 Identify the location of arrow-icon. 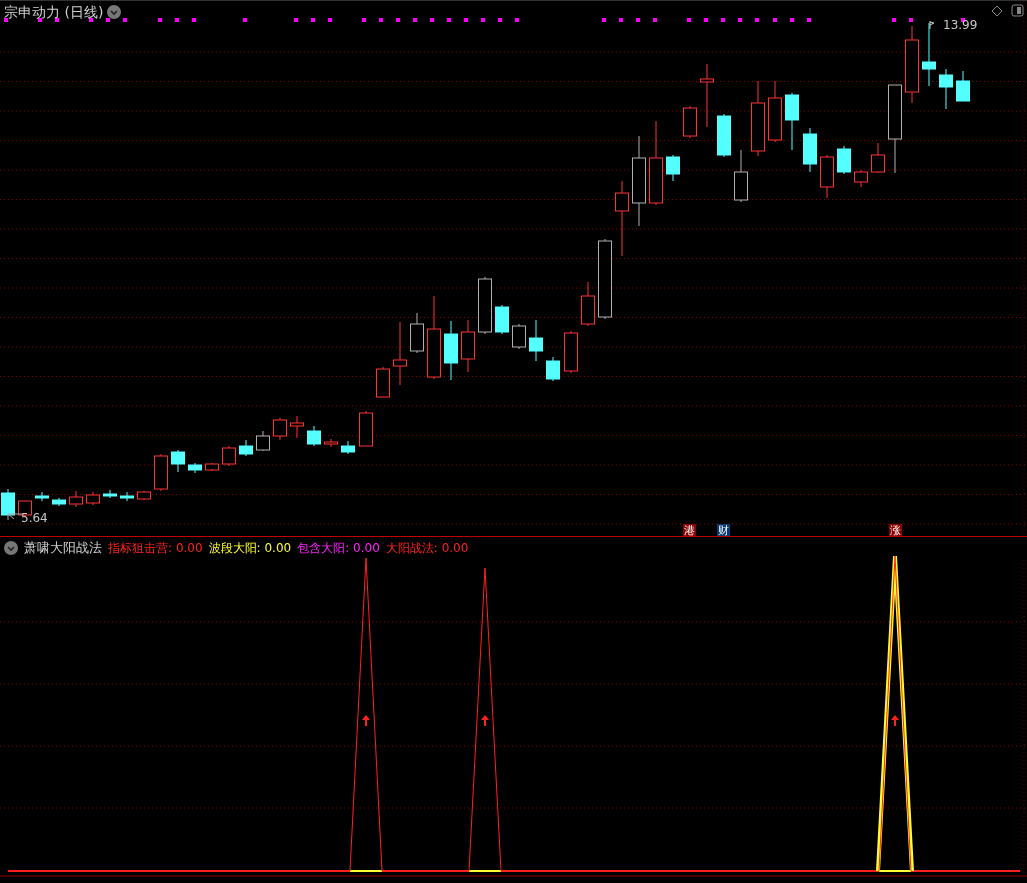
(15, 517).